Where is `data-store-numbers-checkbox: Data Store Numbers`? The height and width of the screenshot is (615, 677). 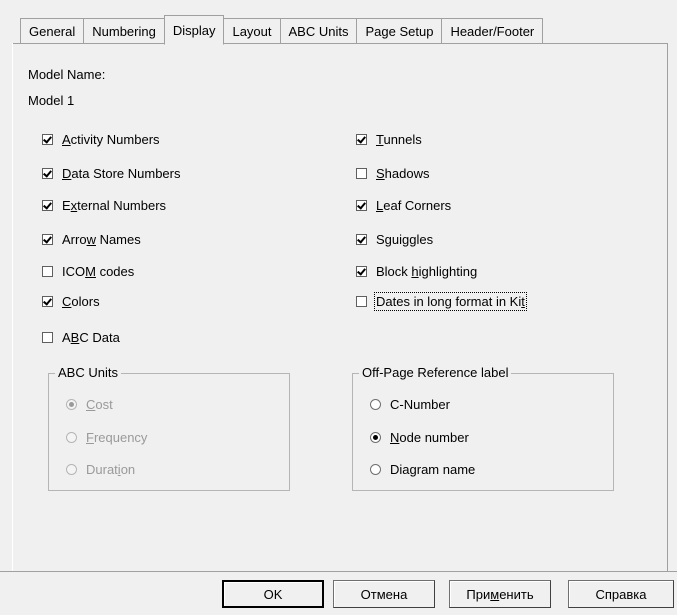 data-store-numbers-checkbox: Data Store Numbers is located at coordinates (111, 173).